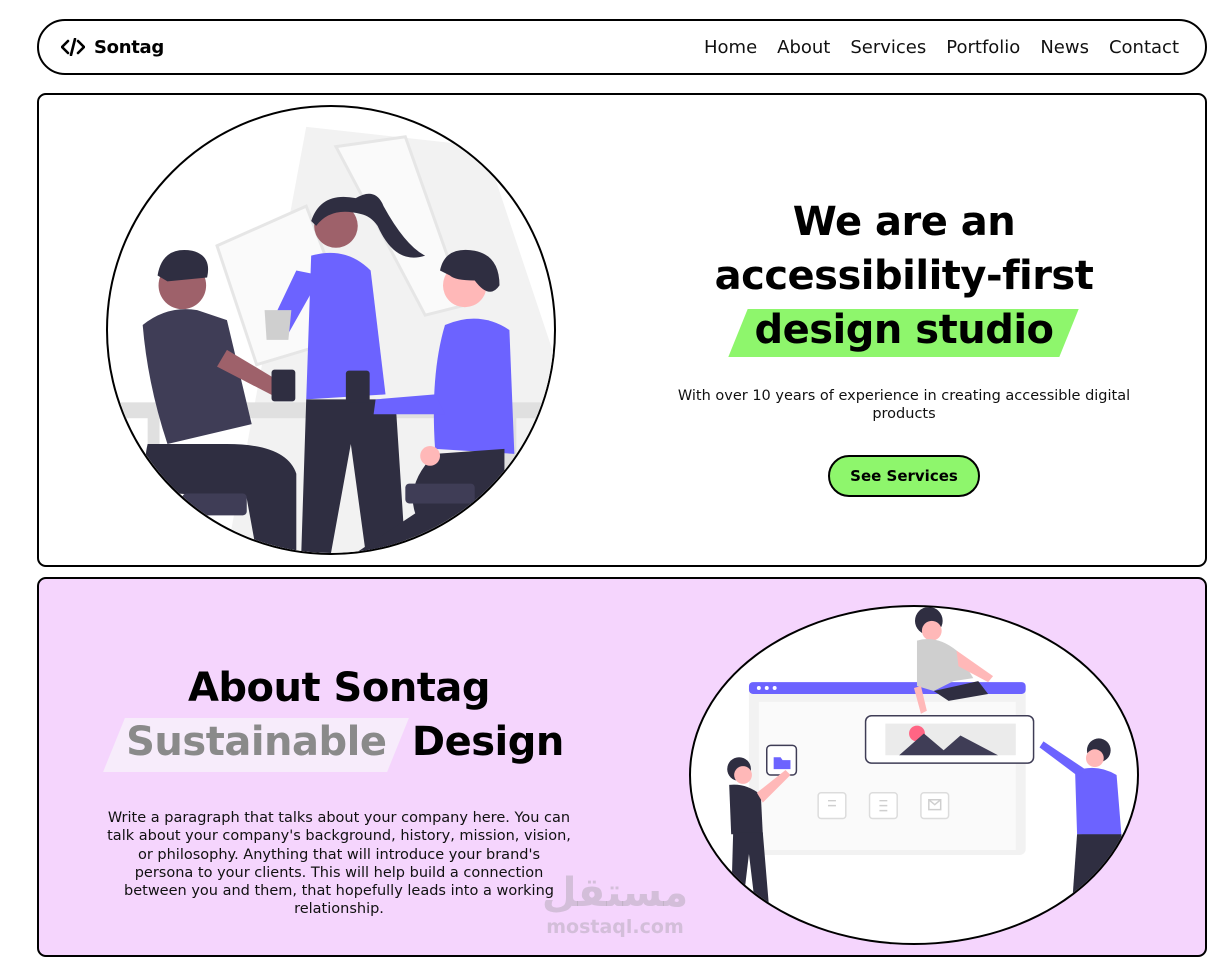  I want to click on code-icon, so click(73, 47).